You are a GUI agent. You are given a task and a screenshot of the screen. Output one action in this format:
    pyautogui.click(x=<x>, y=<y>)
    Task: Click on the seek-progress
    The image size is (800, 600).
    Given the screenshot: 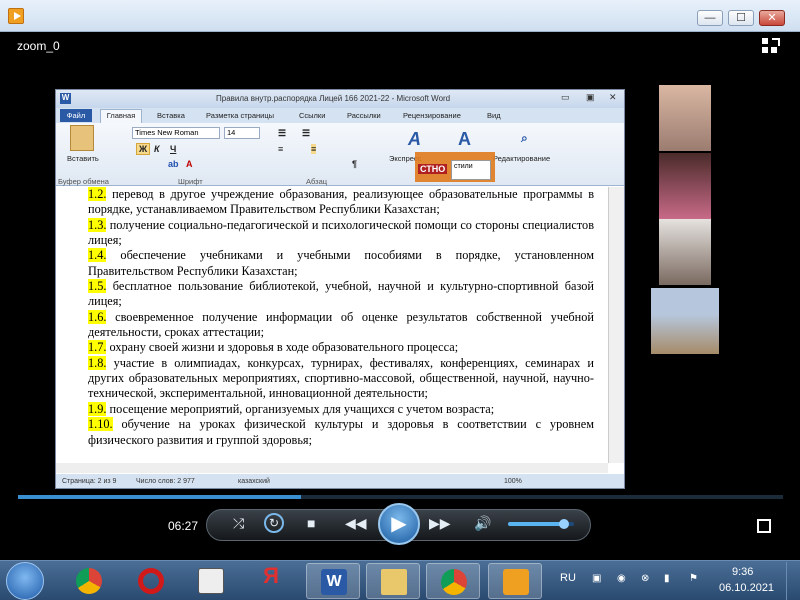 What is the action you would take?
    pyautogui.click(x=160, y=497)
    